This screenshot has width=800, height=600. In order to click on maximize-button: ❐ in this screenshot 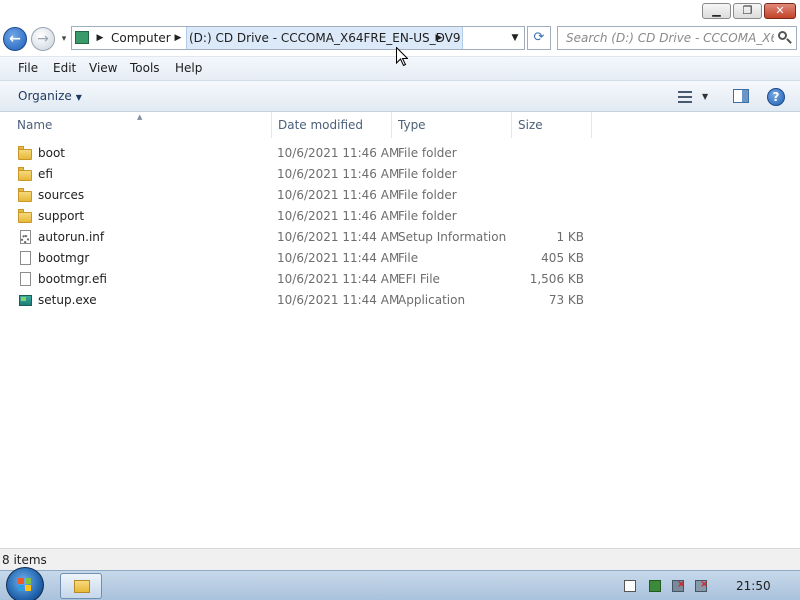, I will do `click(747, 11)`.